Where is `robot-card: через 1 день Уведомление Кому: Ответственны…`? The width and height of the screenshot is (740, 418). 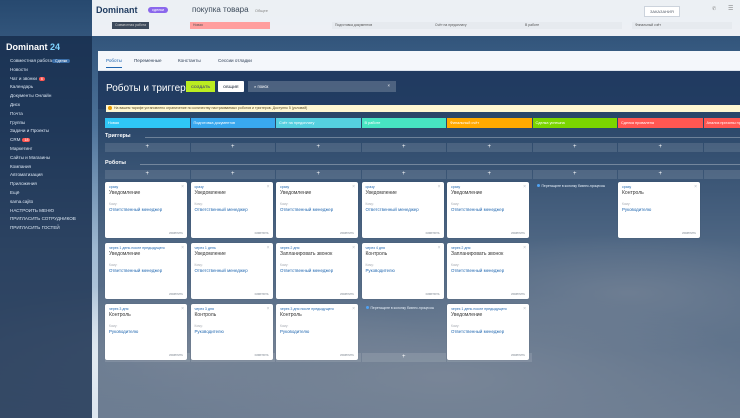 robot-card: через 1 день Уведомление Кому: Ответственны… is located at coordinates (231, 271).